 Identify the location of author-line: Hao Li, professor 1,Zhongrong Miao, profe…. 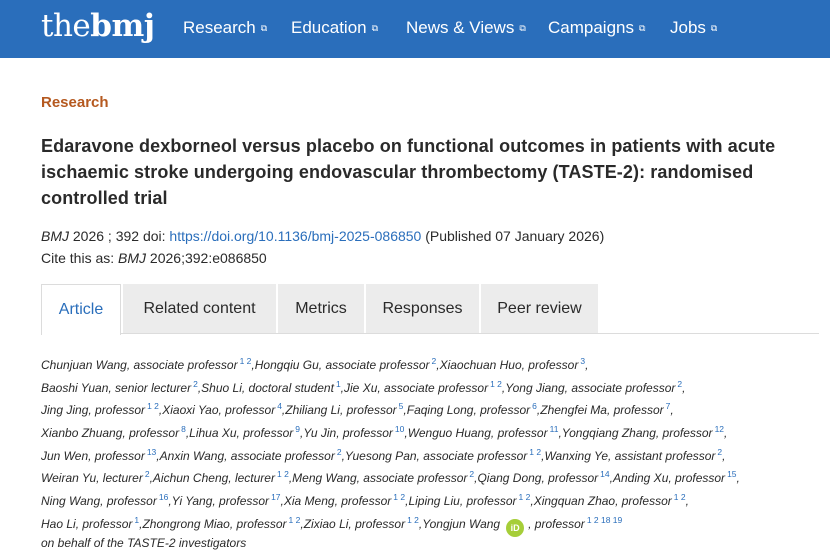
(433, 523).